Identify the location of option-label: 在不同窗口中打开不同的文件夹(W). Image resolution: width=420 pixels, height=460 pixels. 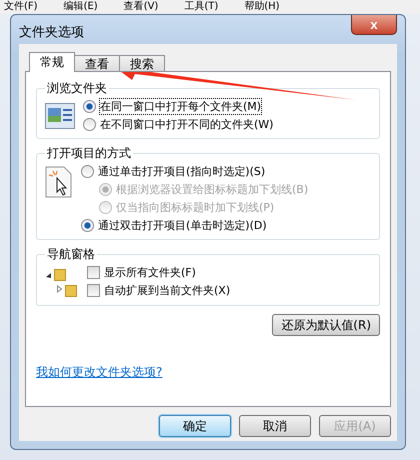
(187, 124).